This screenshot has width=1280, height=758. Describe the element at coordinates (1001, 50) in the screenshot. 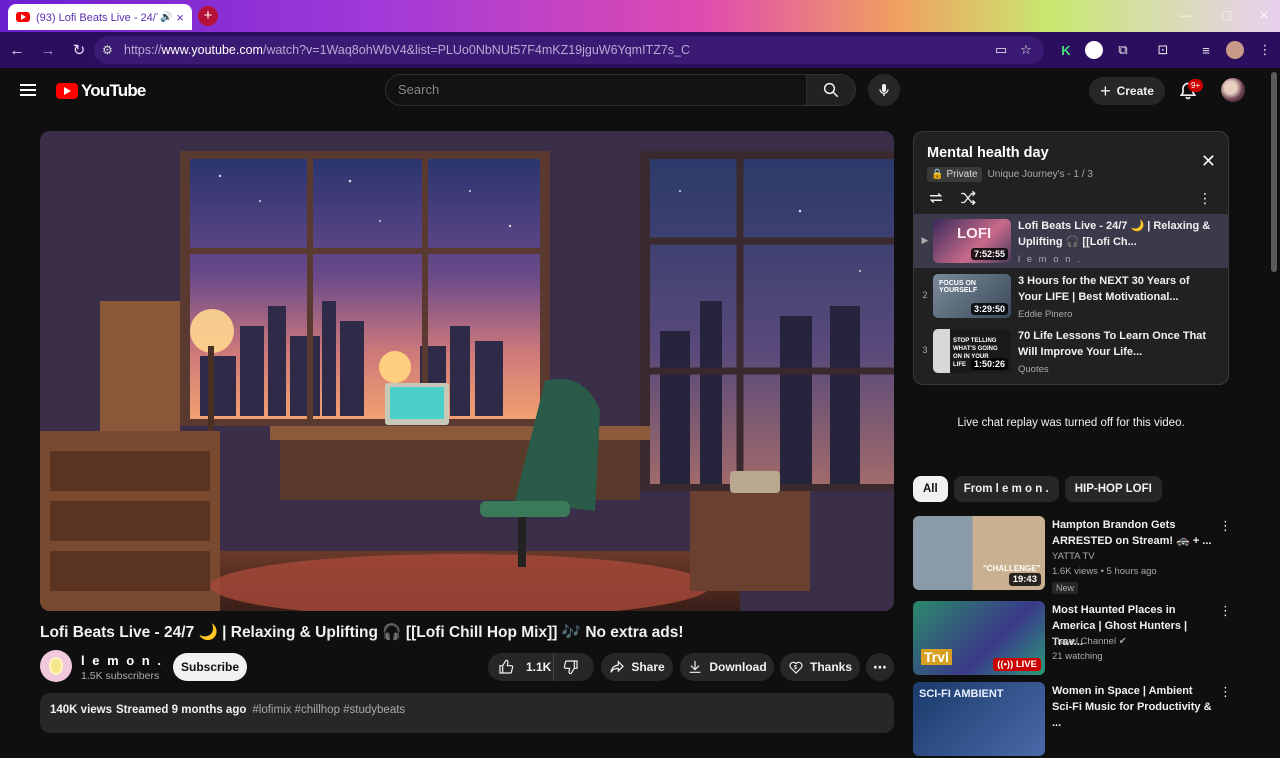

I see `cast-icon: ▭` at that location.